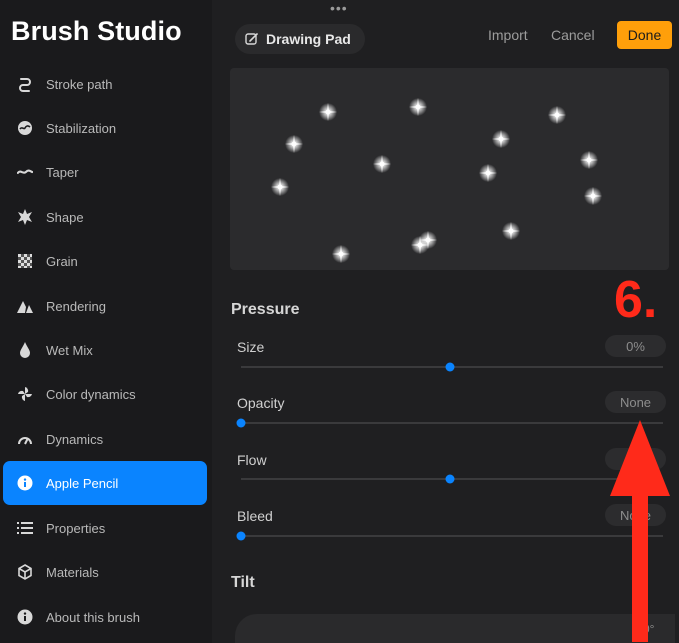 The width and height of the screenshot is (679, 643). I want to click on sidebar-item-apple-pencil: Apple Pencil, so click(105, 483).